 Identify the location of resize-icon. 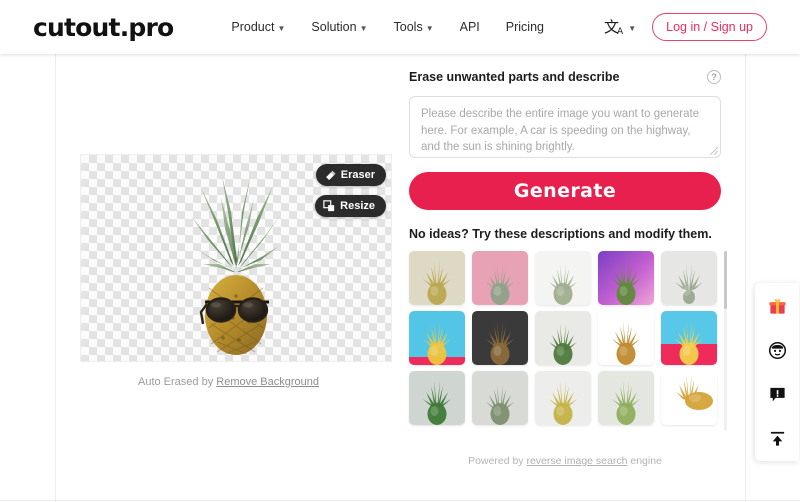
(329, 206).